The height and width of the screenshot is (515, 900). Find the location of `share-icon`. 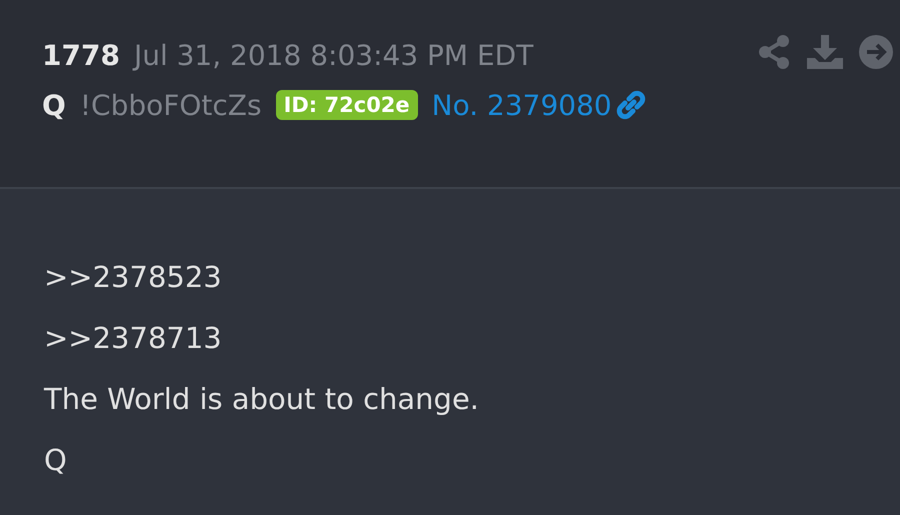

share-icon is located at coordinates (775, 52).